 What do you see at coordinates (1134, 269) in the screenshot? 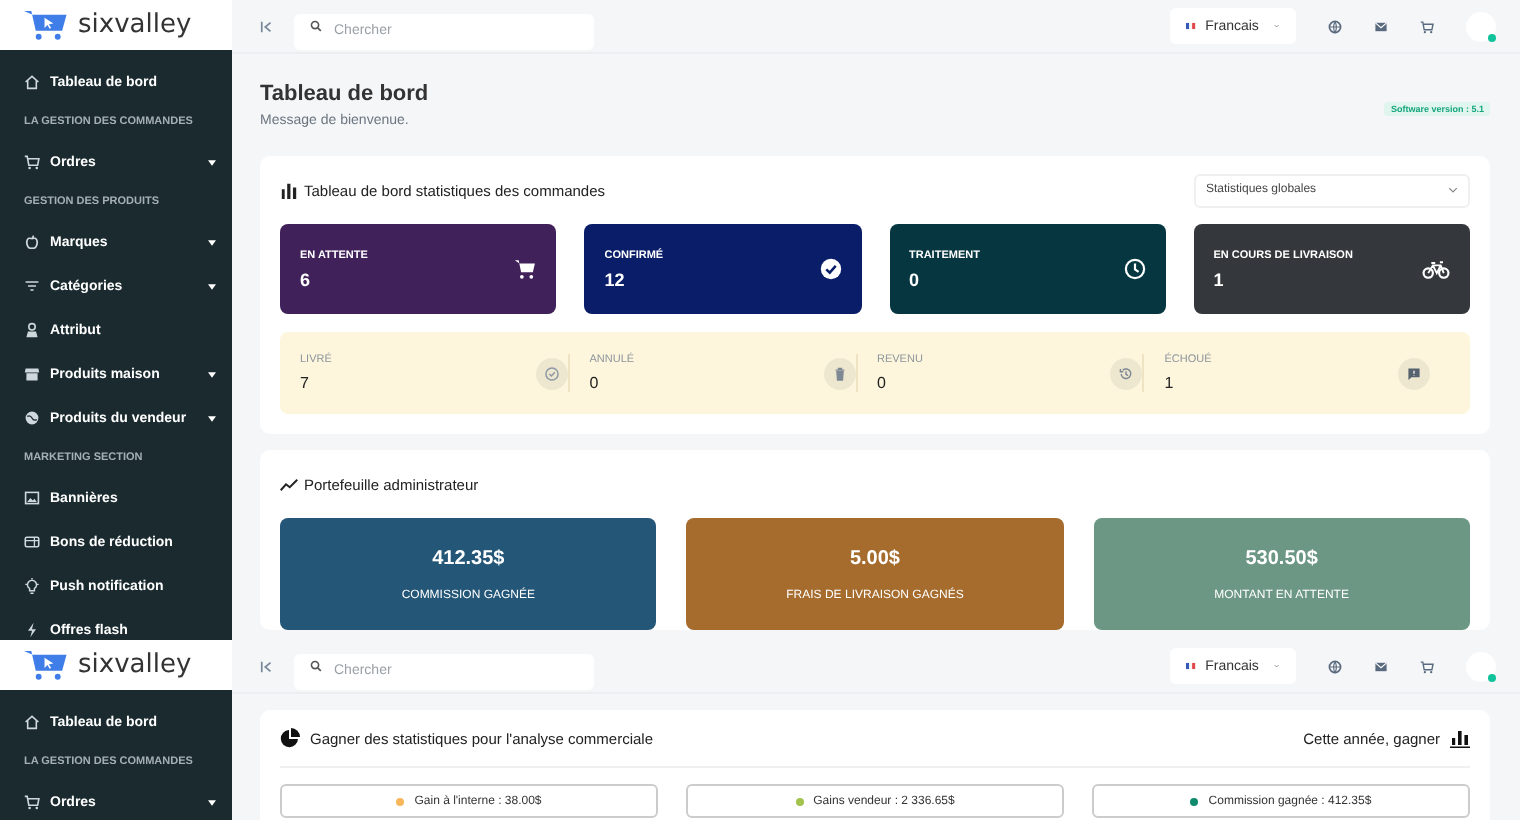
I see `clock-icon` at bounding box center [1134, 269].